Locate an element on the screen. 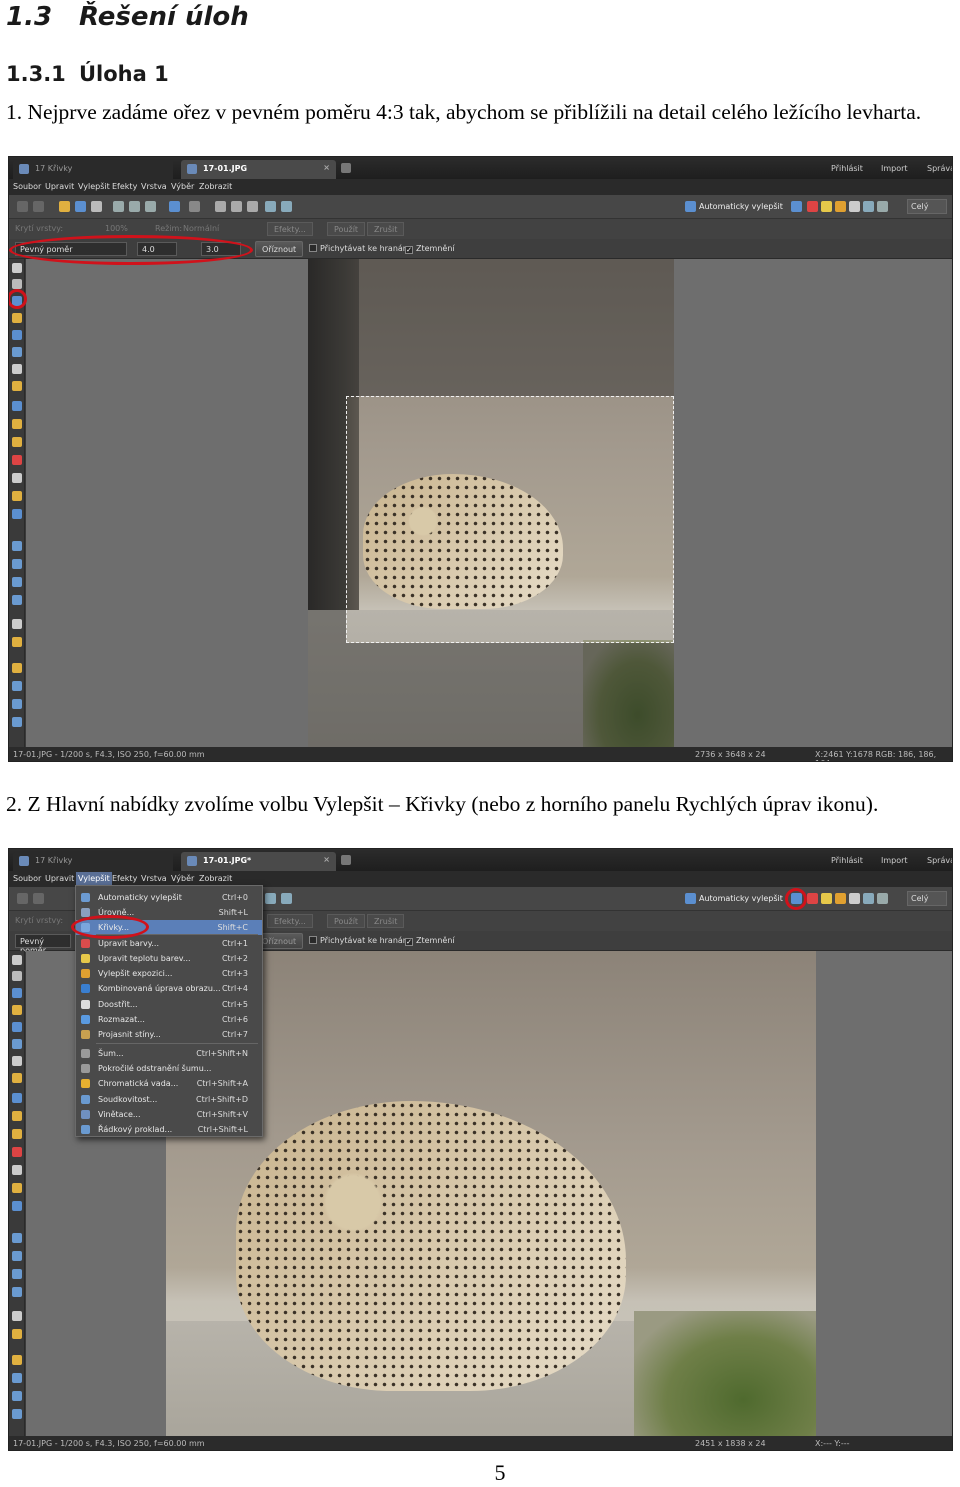  menu-zobrazit: Zobrazit is located at coordinates (215, 186).